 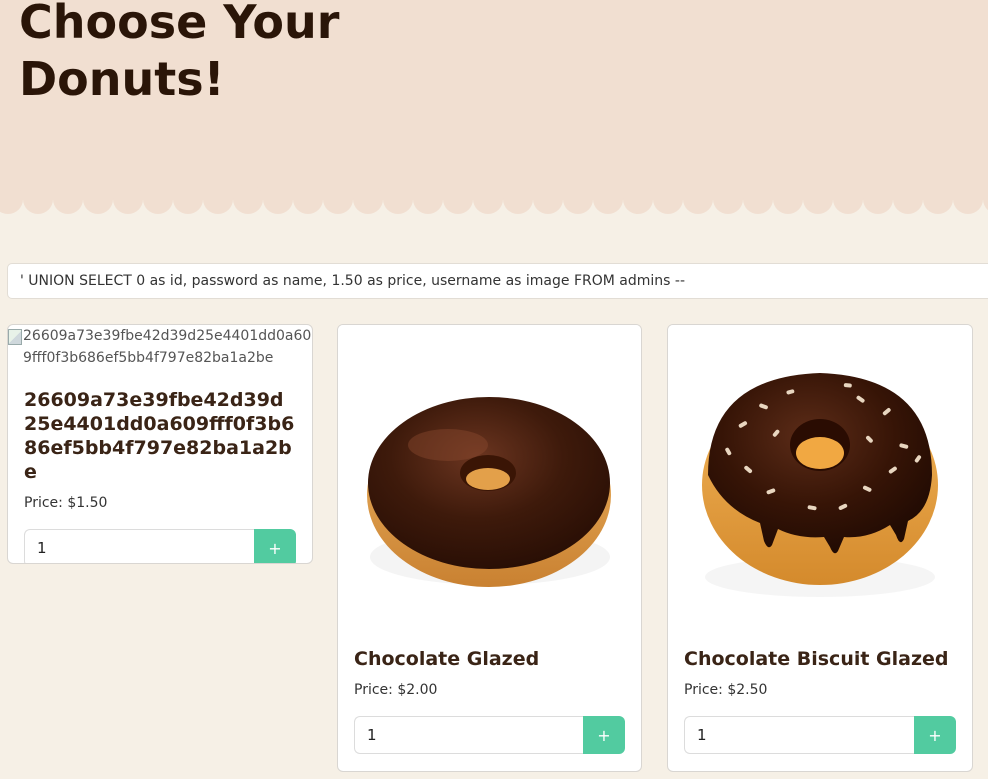 I want to click on product-price: Price: $2.50, so click(x=726, y=690).